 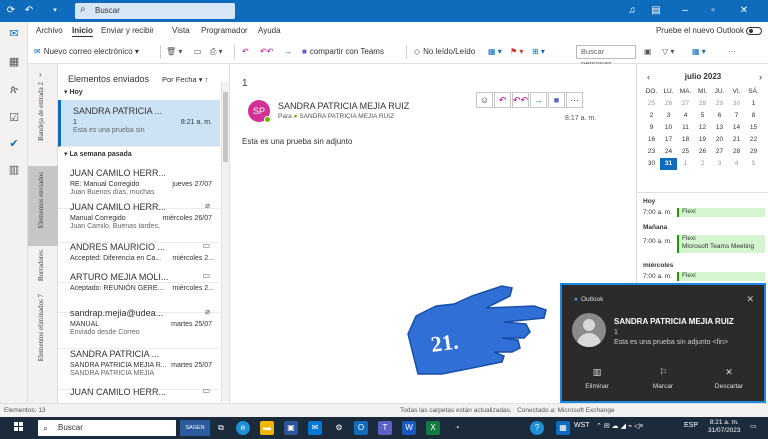 I want to click on recipient-name: SANDRA PATRICIA MEJIA RUIZ, so click(x=346, y=116).